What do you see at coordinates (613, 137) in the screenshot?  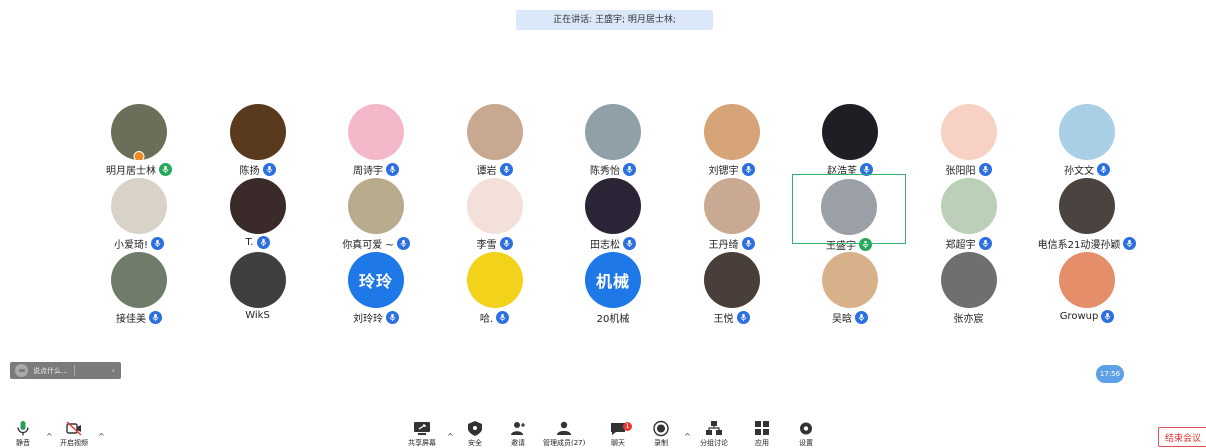 I see `participant-tile: 陈秀怡` at bounding box center [613, 137].